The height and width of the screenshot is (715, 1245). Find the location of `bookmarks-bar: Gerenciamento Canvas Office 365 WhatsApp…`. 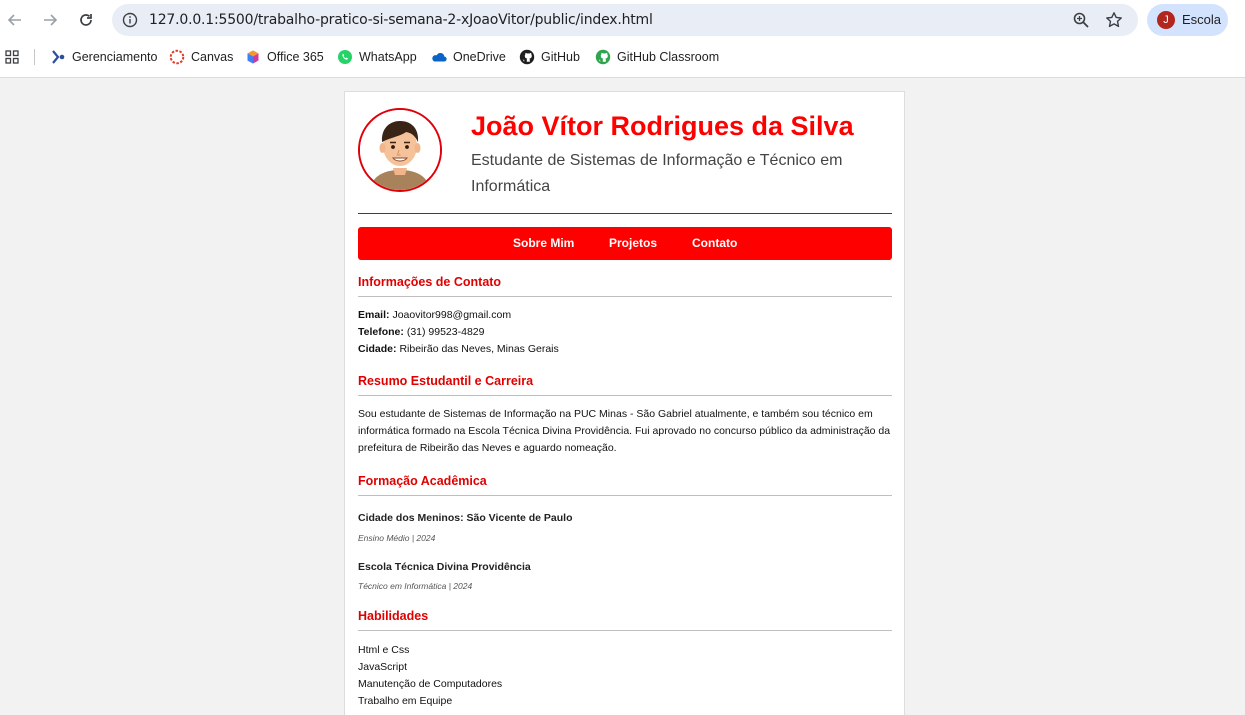

bookmarks-bar: Gerenciamento Canvas Office 365 WhatsApp… is located at coordinates (622, 57).